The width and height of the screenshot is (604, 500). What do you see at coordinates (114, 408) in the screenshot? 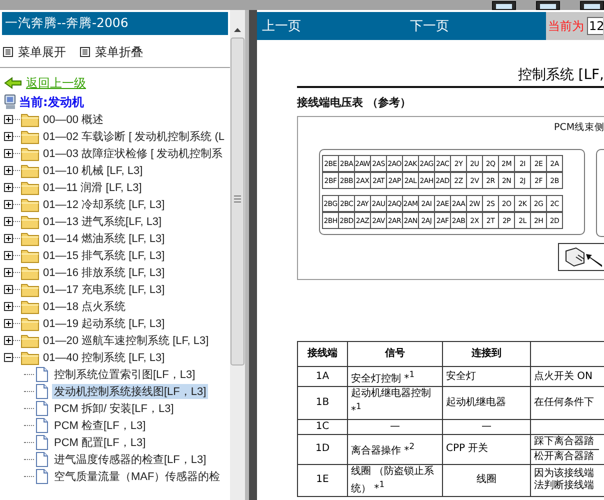
I see `tree-item: PCM 拆卸/ 安装[LF，L3]` at bounding box center [114, 408].